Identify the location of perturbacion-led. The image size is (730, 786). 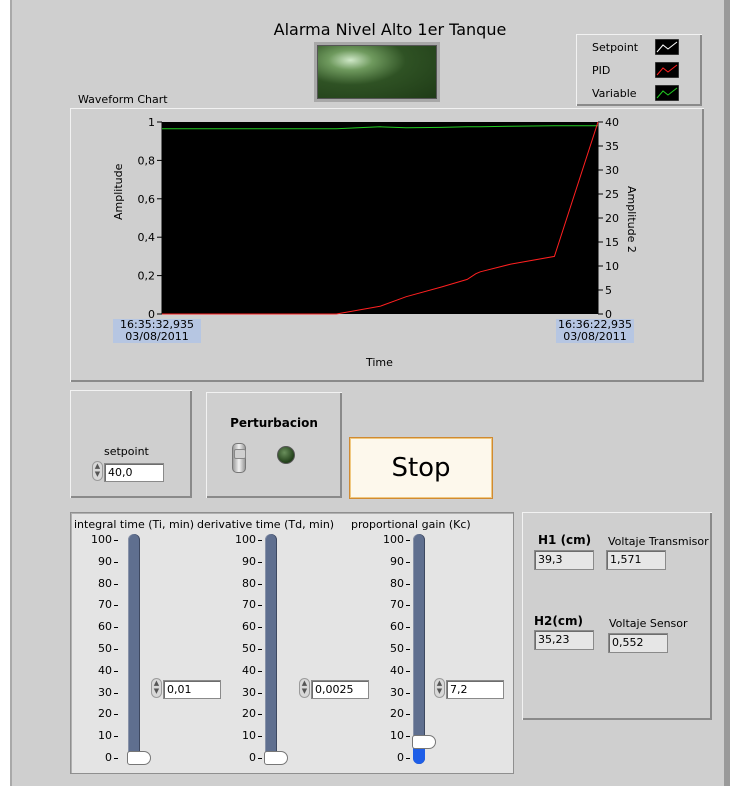
(286, 455).